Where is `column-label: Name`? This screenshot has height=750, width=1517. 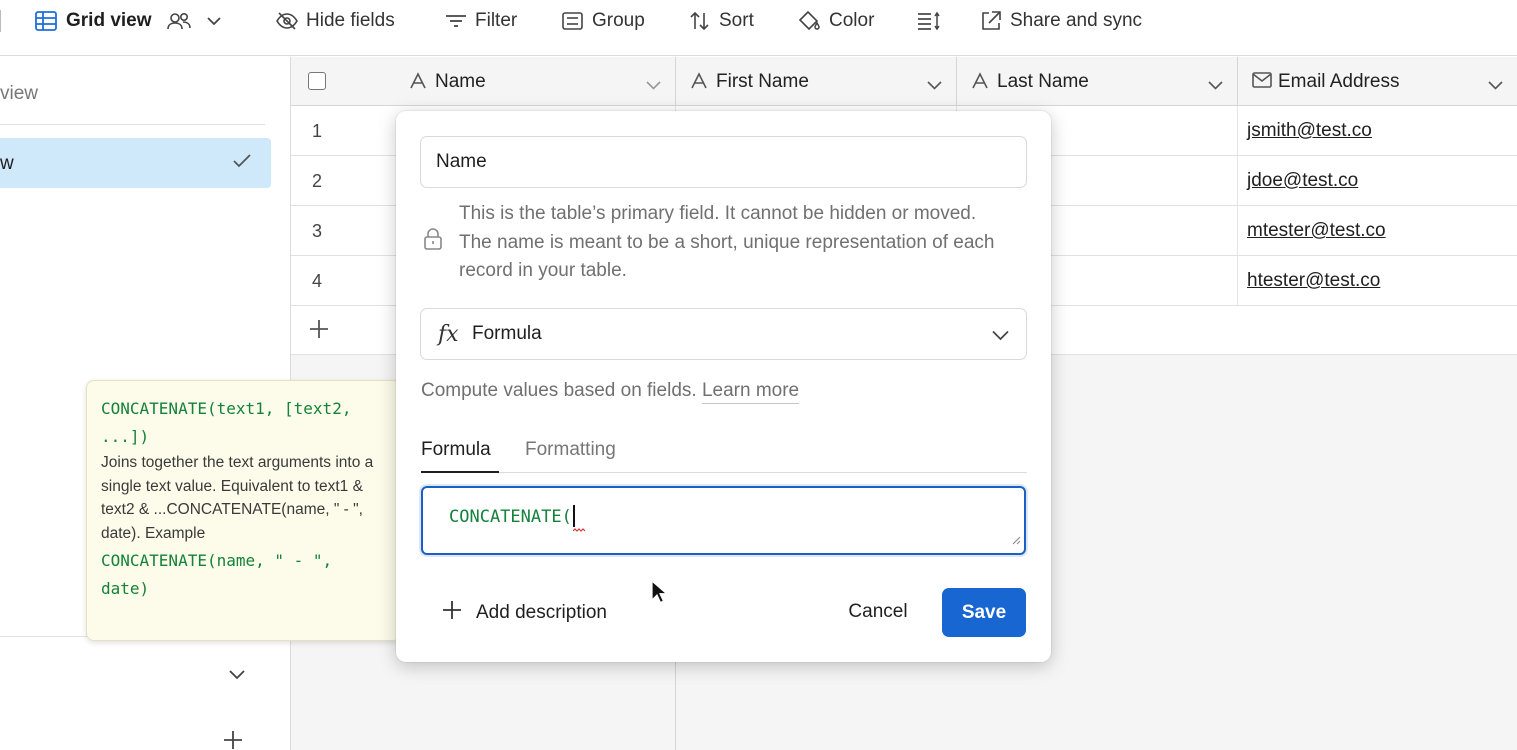
column-label: Name is located at coordinates (460, 81).